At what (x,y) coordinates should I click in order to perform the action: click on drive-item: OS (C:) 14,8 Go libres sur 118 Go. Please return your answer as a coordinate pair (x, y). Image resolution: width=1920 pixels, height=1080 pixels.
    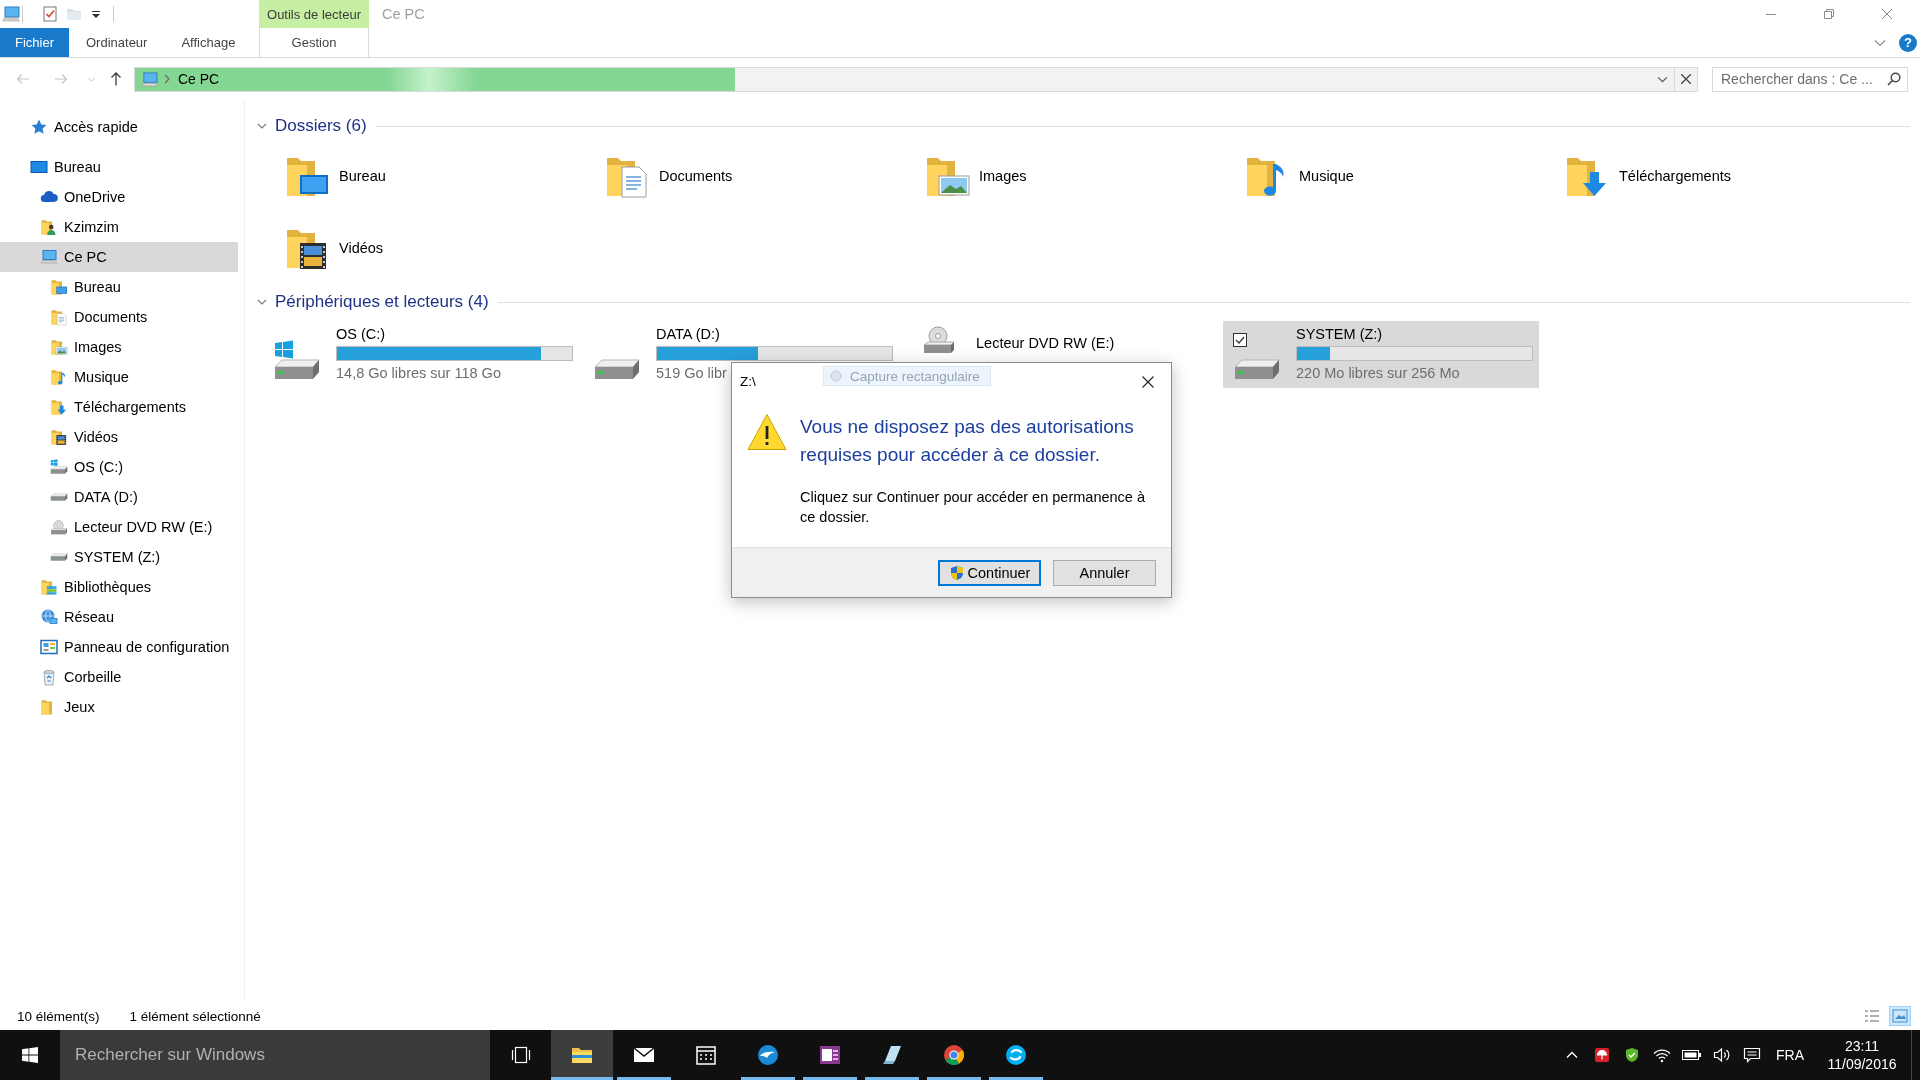
    Looking at the image, I should click on (421, 354).